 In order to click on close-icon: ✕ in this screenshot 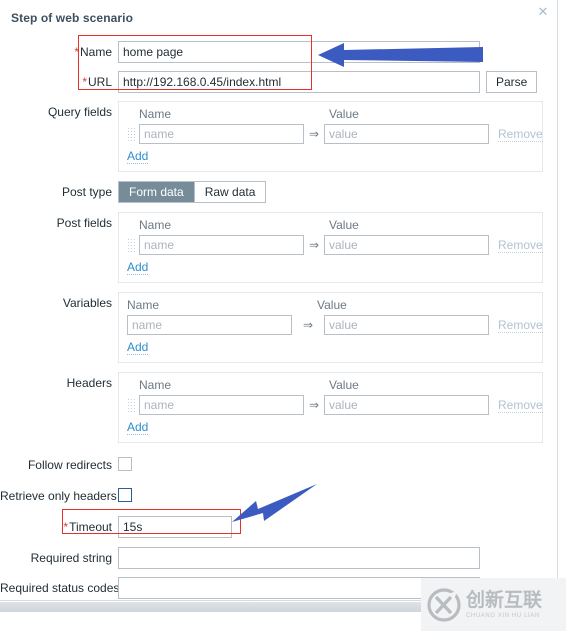, I will do `click(543, 12)`.